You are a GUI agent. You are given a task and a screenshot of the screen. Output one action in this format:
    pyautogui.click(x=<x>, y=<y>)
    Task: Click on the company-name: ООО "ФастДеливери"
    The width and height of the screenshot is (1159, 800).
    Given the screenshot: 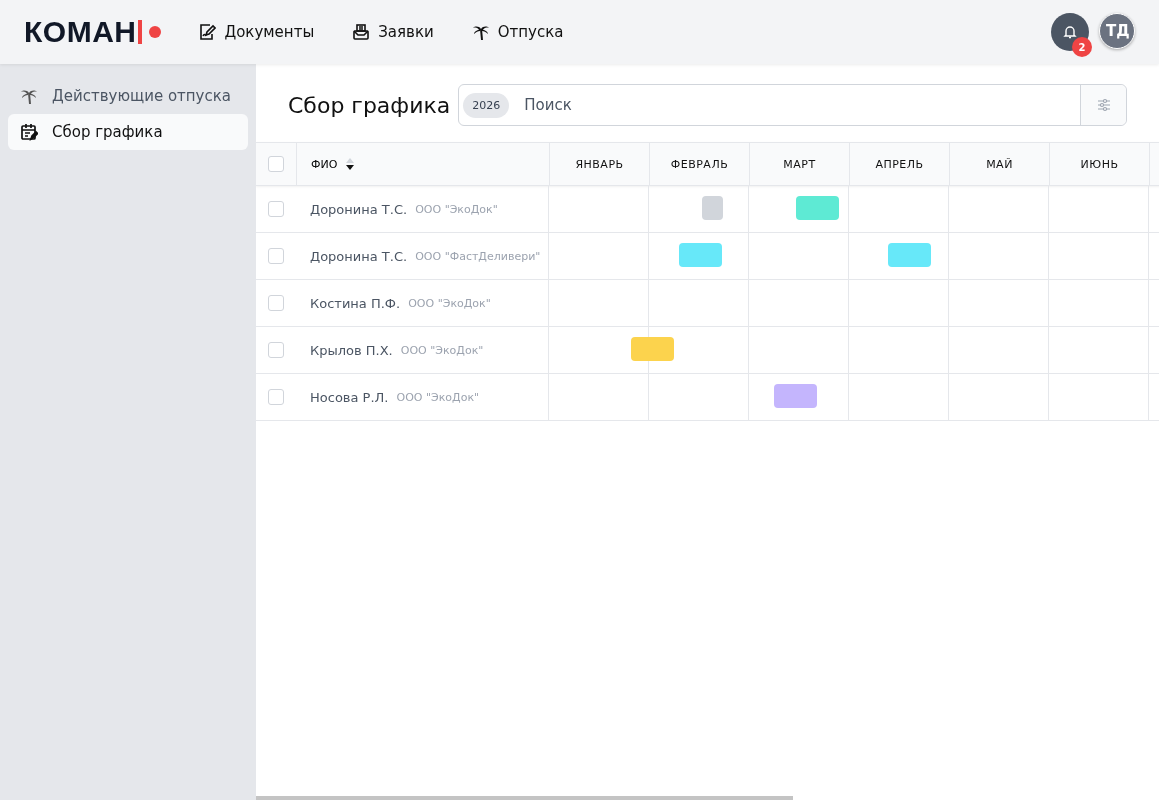 What is the action you would take?
    pyautogui.click(x=478, y=256)
    